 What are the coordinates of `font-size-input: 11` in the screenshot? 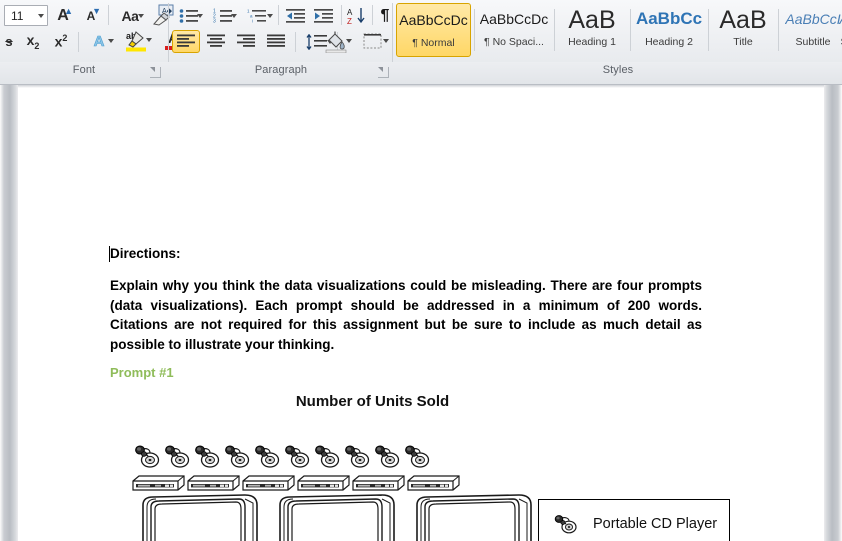 It's located at (26, 15).